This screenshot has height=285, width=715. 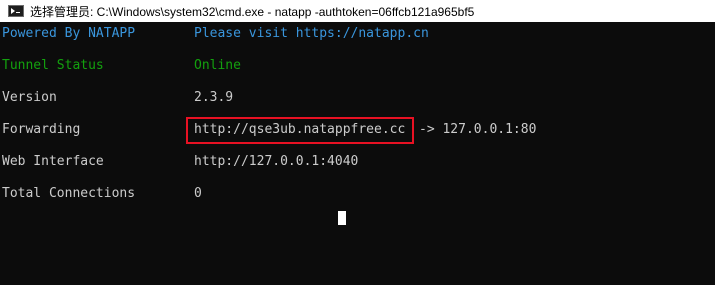 I want to click on cmd-icon, so click(x=16, y=11).